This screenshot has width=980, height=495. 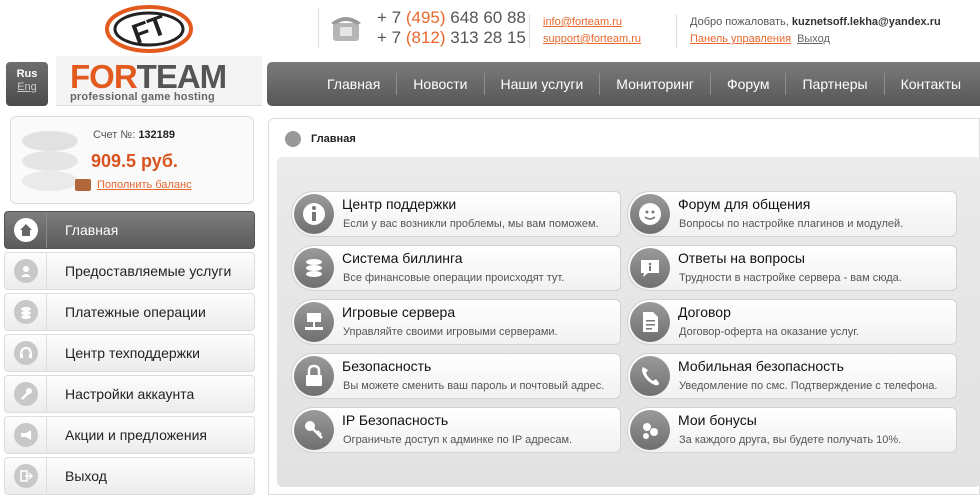 I want to click on account-number: Счет №: 132189, so click(x=134, y=135).